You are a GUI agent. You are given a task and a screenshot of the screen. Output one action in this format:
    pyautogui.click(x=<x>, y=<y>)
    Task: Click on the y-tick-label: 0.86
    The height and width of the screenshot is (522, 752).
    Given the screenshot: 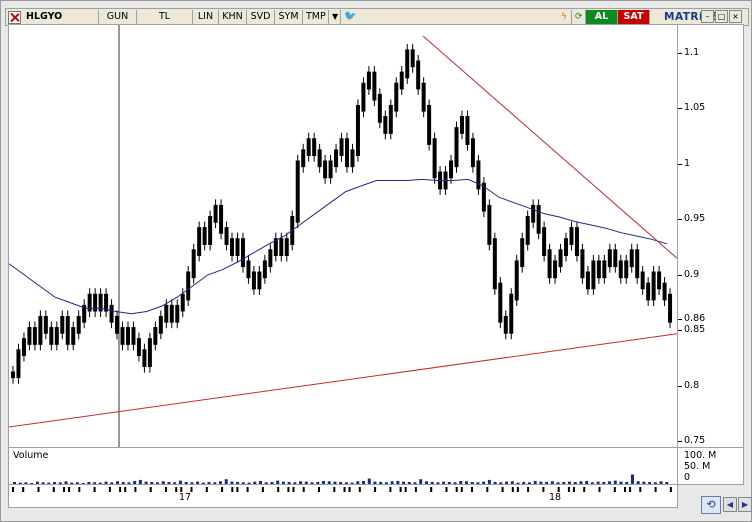 What is the action you would take?
    pyautogui.click(x=695, y=319)
    